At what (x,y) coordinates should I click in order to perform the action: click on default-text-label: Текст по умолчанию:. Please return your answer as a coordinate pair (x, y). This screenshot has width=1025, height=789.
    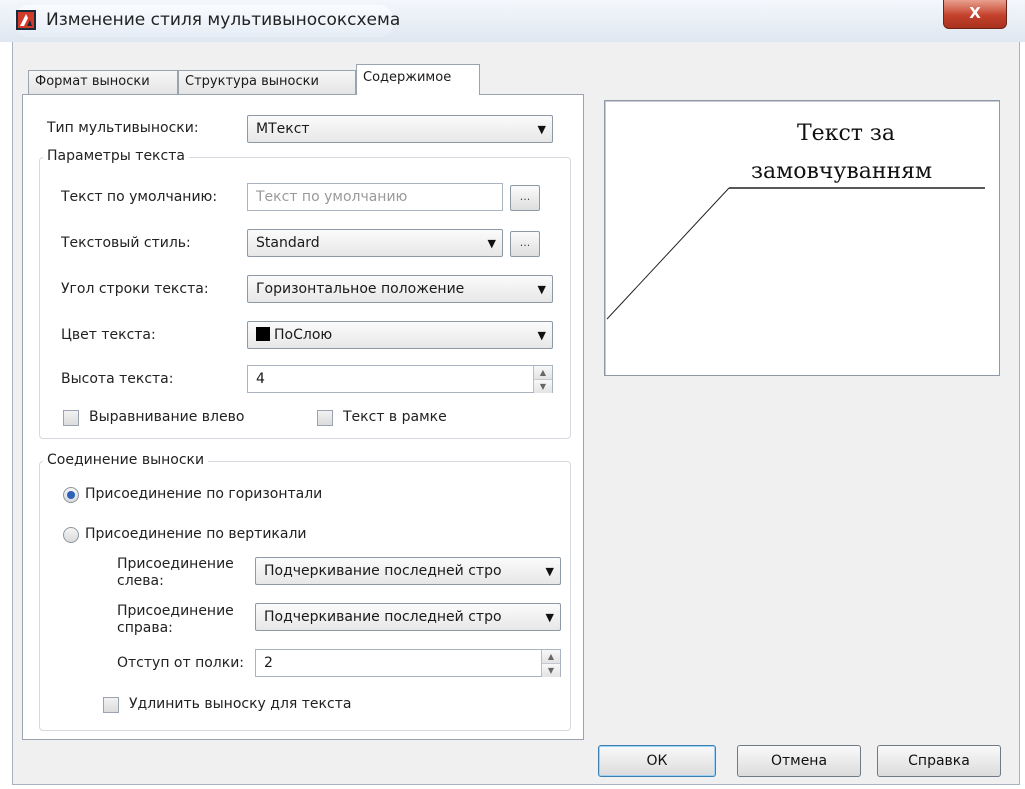
    Looking at the image, I should click on (139, 197).